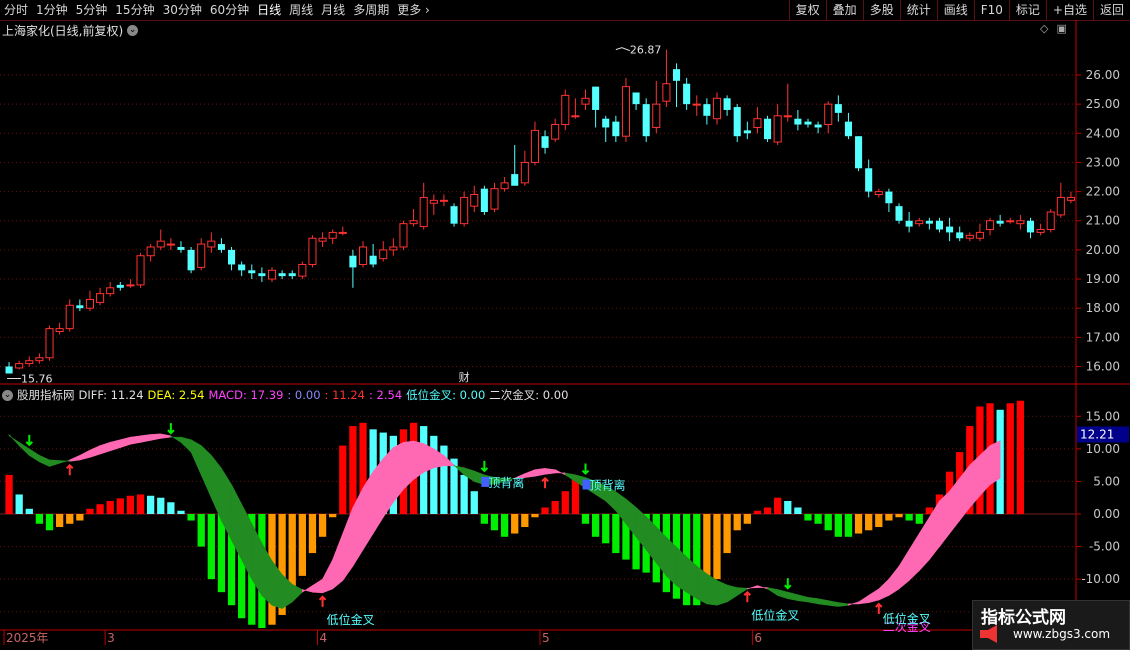  Describe the element at coordinates (758, 638) in the screenshot. I see `x-axis-label: 6` at that location.